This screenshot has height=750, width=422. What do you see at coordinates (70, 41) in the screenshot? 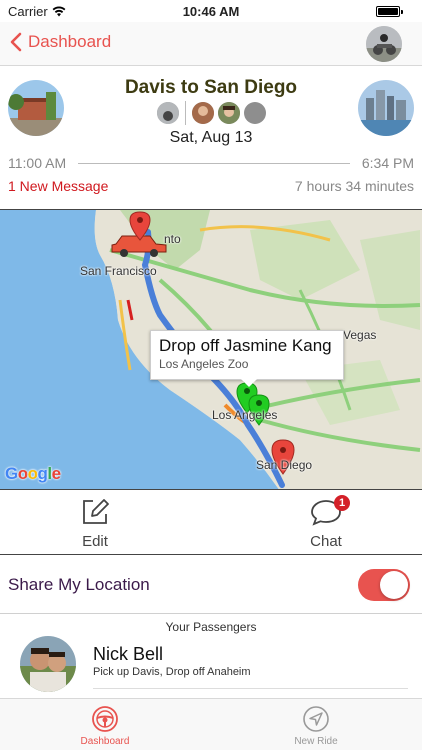
I see `back-label: Dashboard` at bounding box center [70, 41].